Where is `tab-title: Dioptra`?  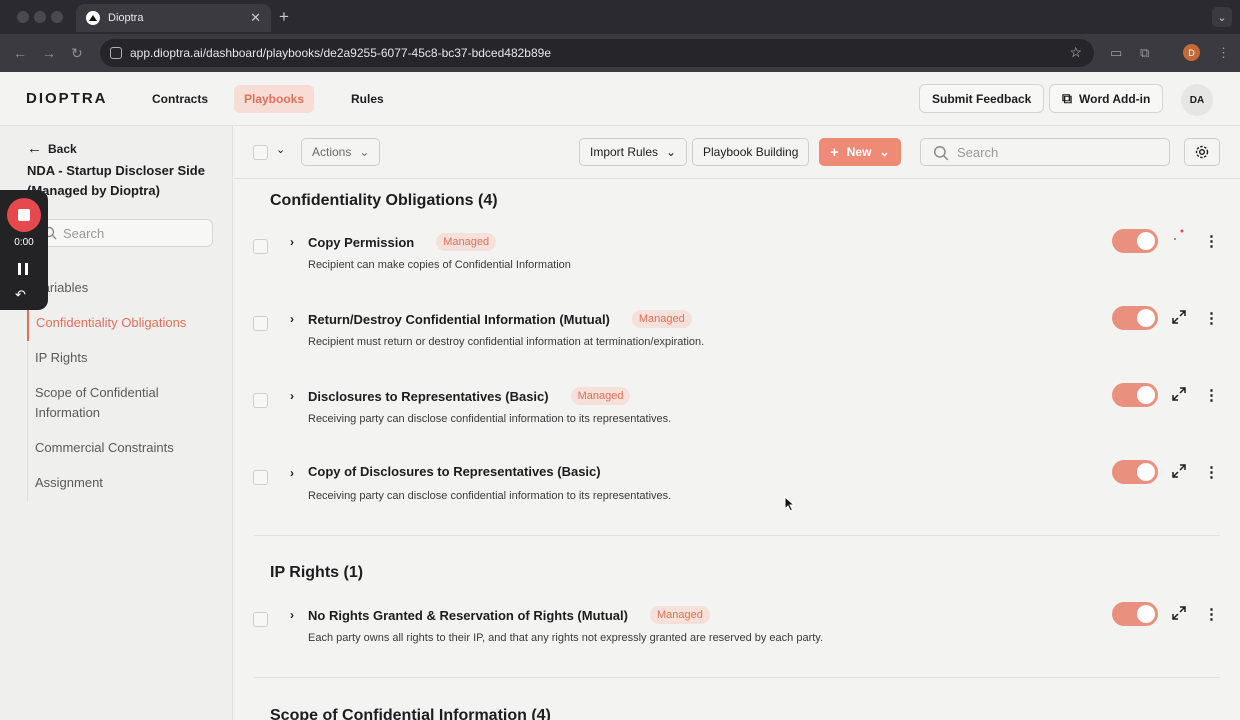
tab-title: Dioptra is located at coordinates (126, 18).